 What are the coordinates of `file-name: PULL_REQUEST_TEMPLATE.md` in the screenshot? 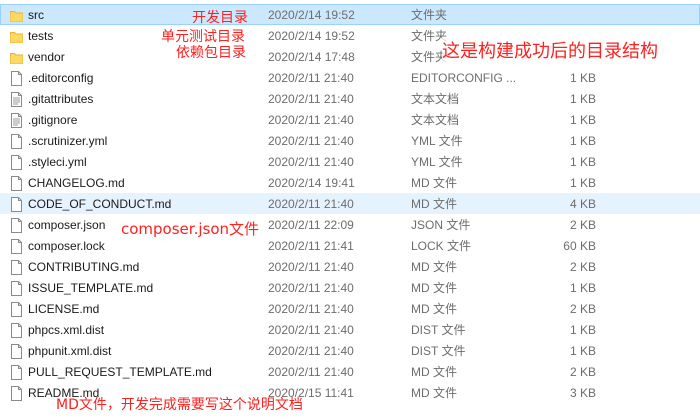 It's located at (120, 372).